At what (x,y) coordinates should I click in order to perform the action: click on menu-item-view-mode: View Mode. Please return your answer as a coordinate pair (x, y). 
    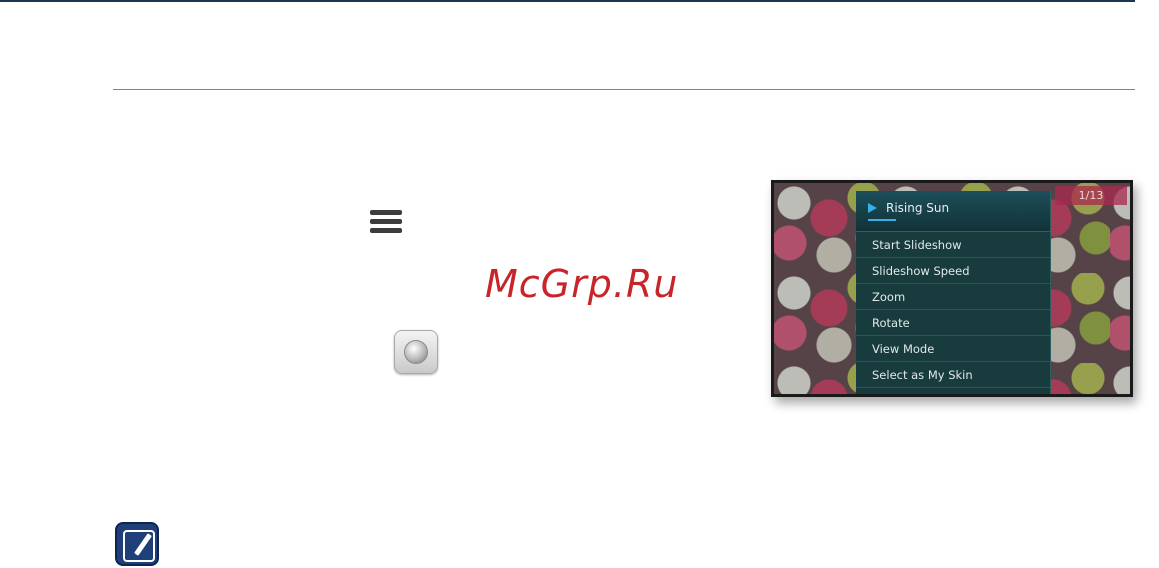
    Looking at the image, I should click on (953, 349).